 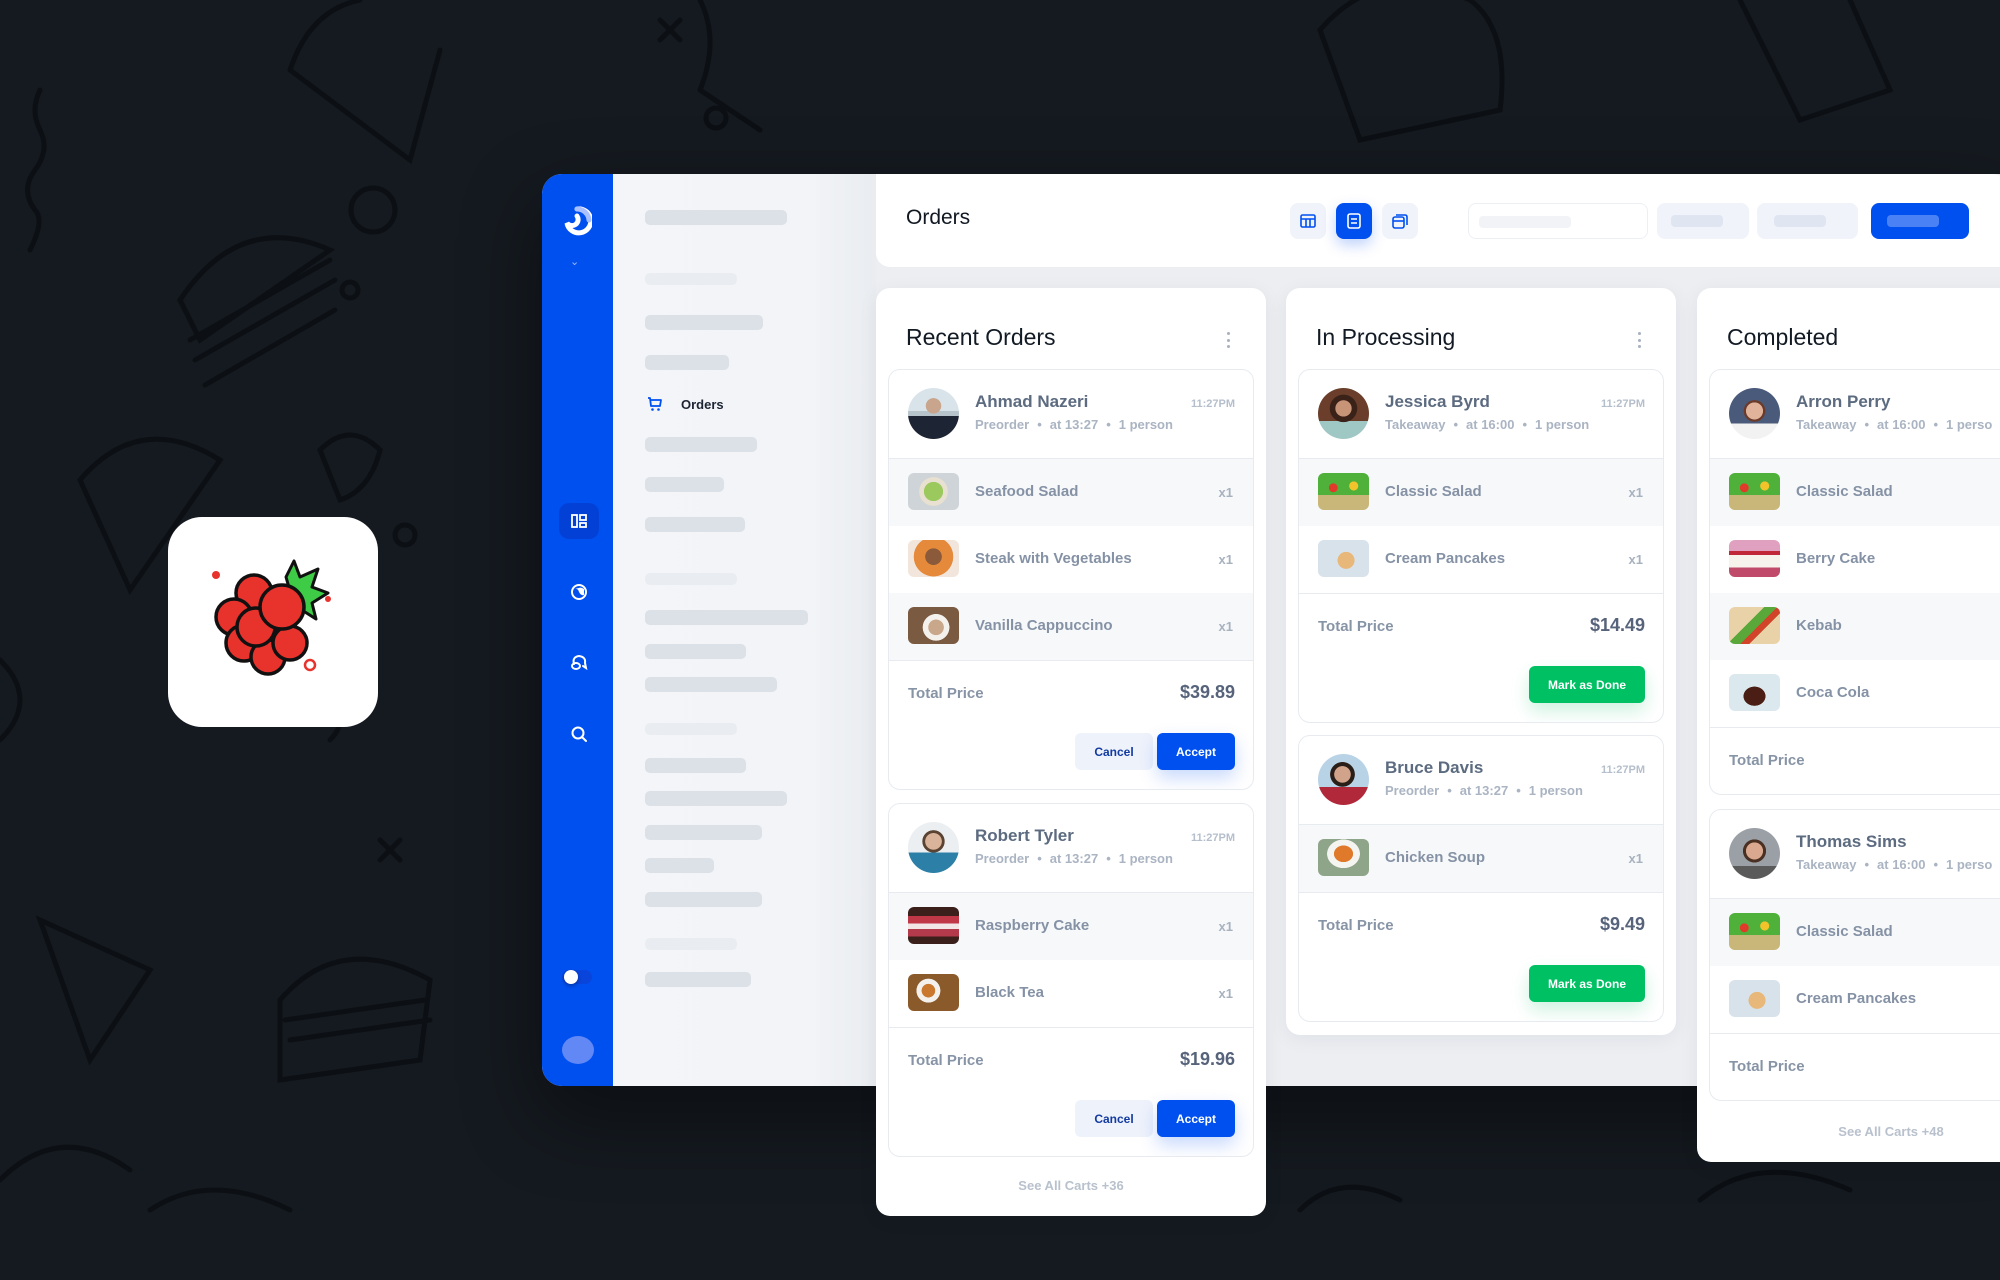 What do you see at coordinates (1481, 492) in the screenshot?
I see `order-item: Classic Salad x1` at bounding box center [1481, 492].